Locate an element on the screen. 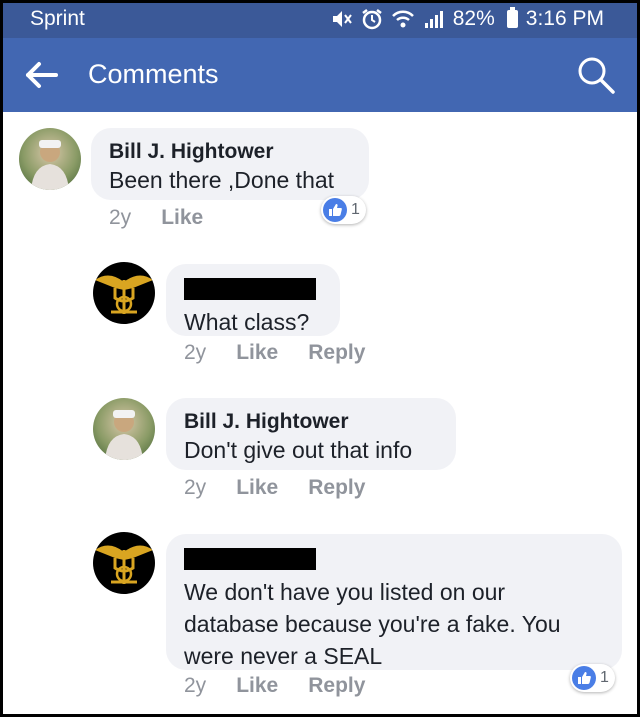 The width and height of the screenshot is (640, 717). comment-bubble: Bill J. Hightower Been there ,Done that is located at coordinates (230, 164).